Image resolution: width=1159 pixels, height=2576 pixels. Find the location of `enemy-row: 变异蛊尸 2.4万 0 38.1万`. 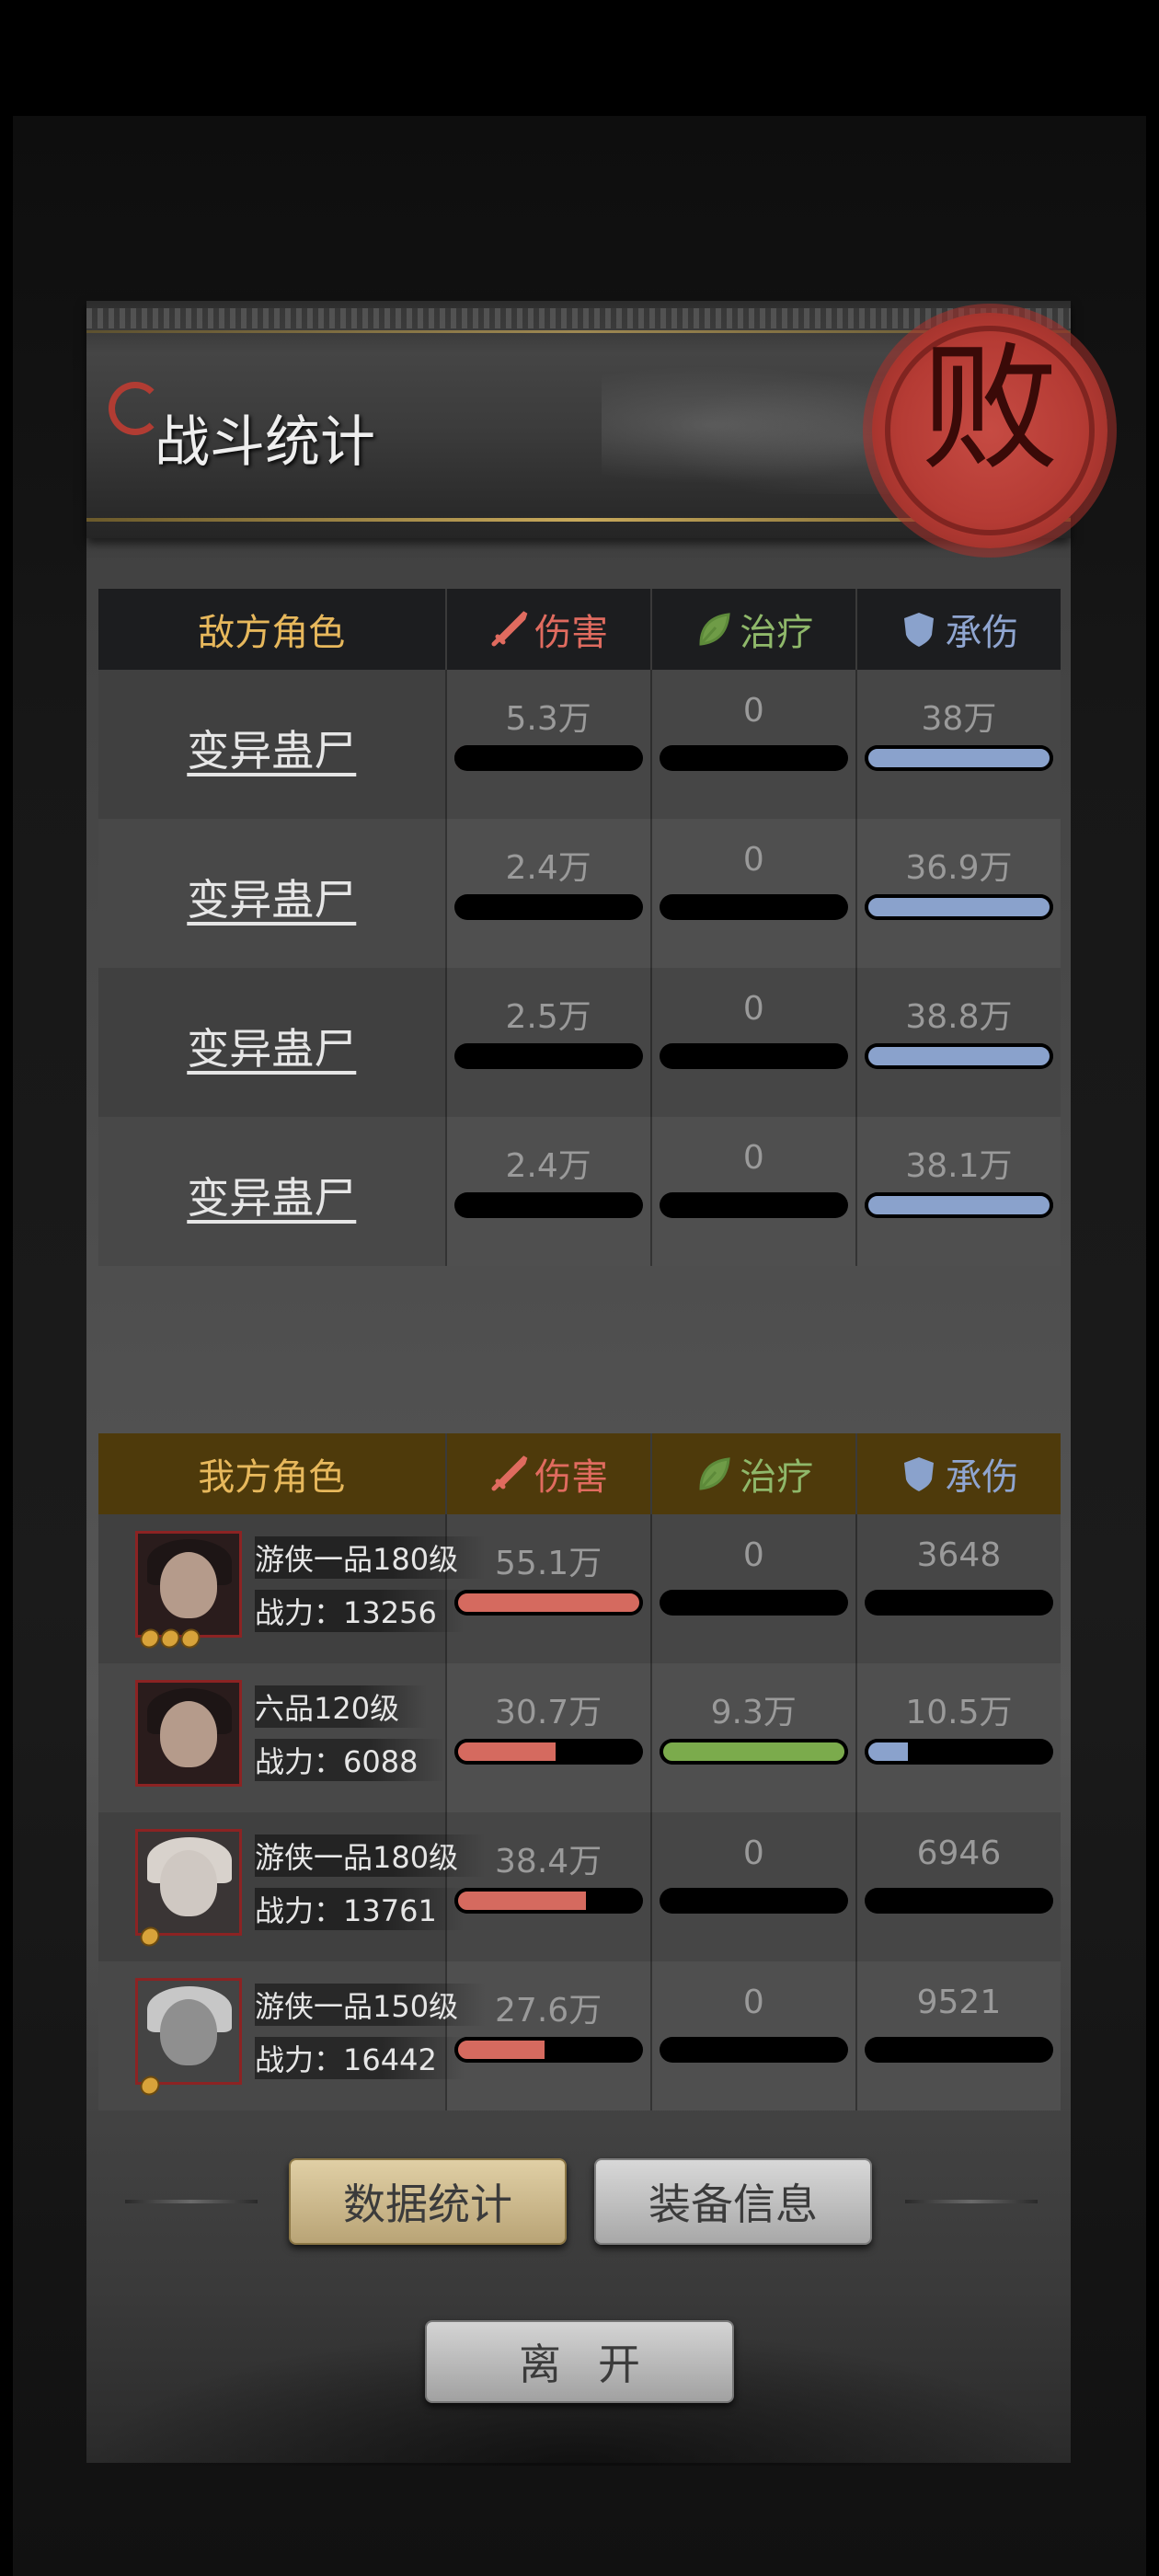

enemy-row: 变异蛊尸 2.4万 0 38.1万 is located at coordinates (579, 1191).